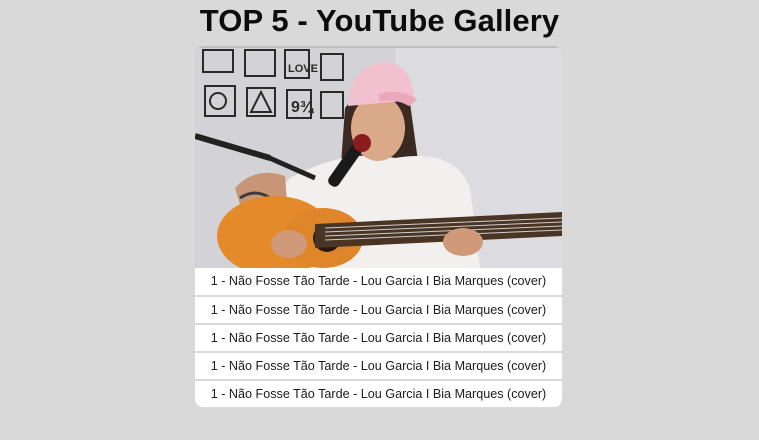 The height and width of the screenshot is (440, 759). I want to click on svg-text: LOVE, so click(303, 69).